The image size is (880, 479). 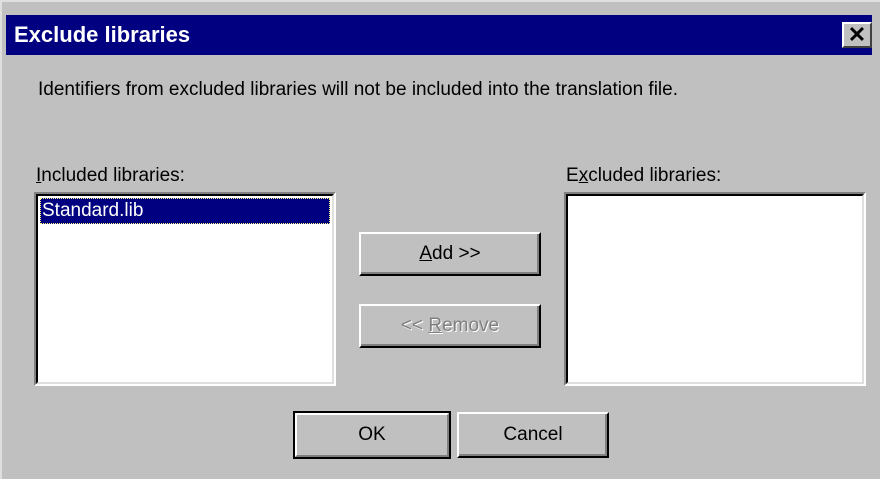 What do you see at coordinates (435, 325) in the screenshot?
I see `remove-mnemonic: R` at bounding box center [435, 325].